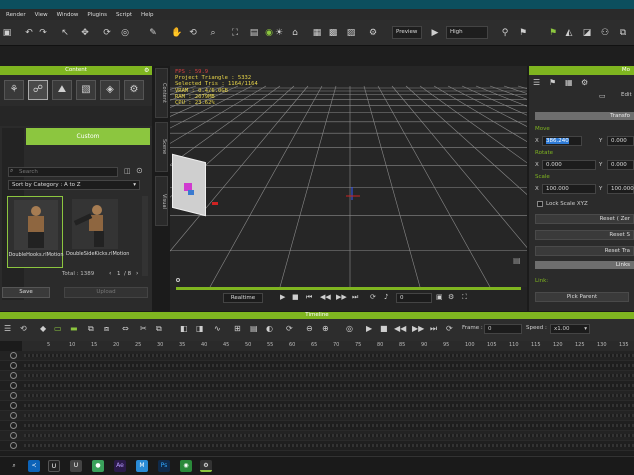 The image size is (634, 475). Describe the element at coordinates (124, 15) in the screenshot. I see `menu-script: Script` at that location.